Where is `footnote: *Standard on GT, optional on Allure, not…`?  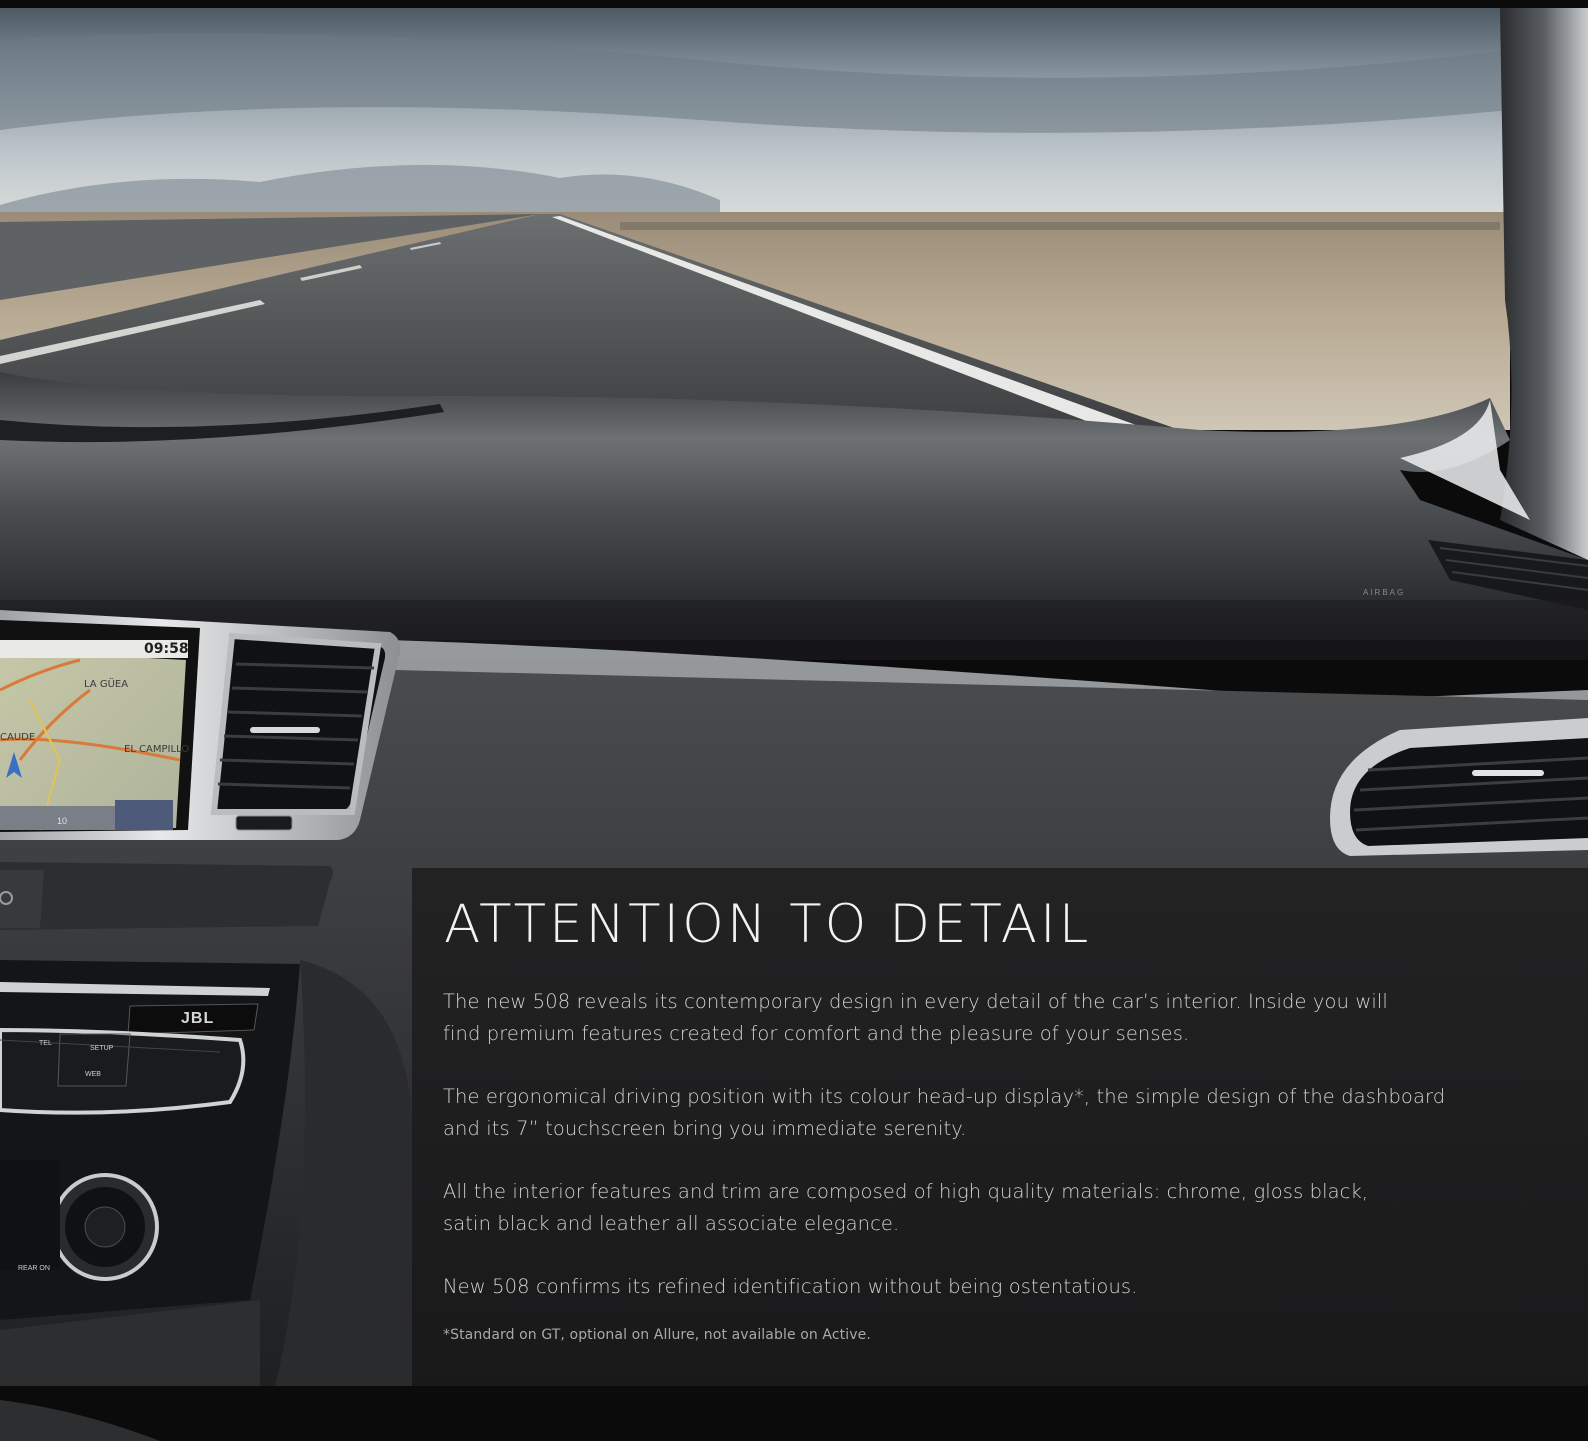
footnote: *Standard on GT, optional on Allure, not… is located at coordinates (657, 1334).